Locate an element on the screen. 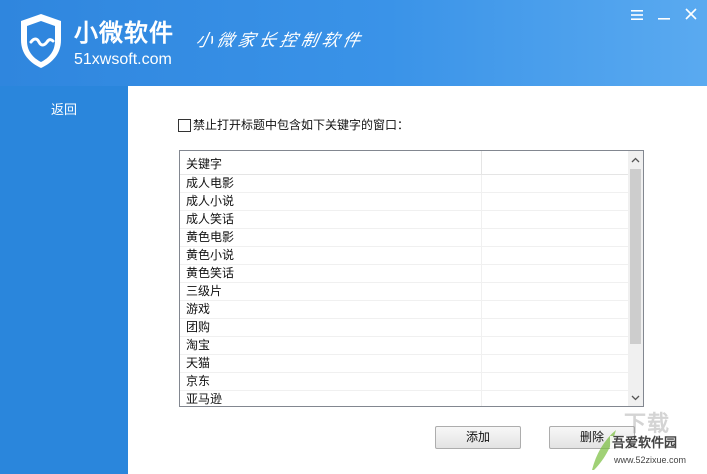 This screenshot has width=707, height=474. list-item: 成人小说 is located at coordinates (404, 202).